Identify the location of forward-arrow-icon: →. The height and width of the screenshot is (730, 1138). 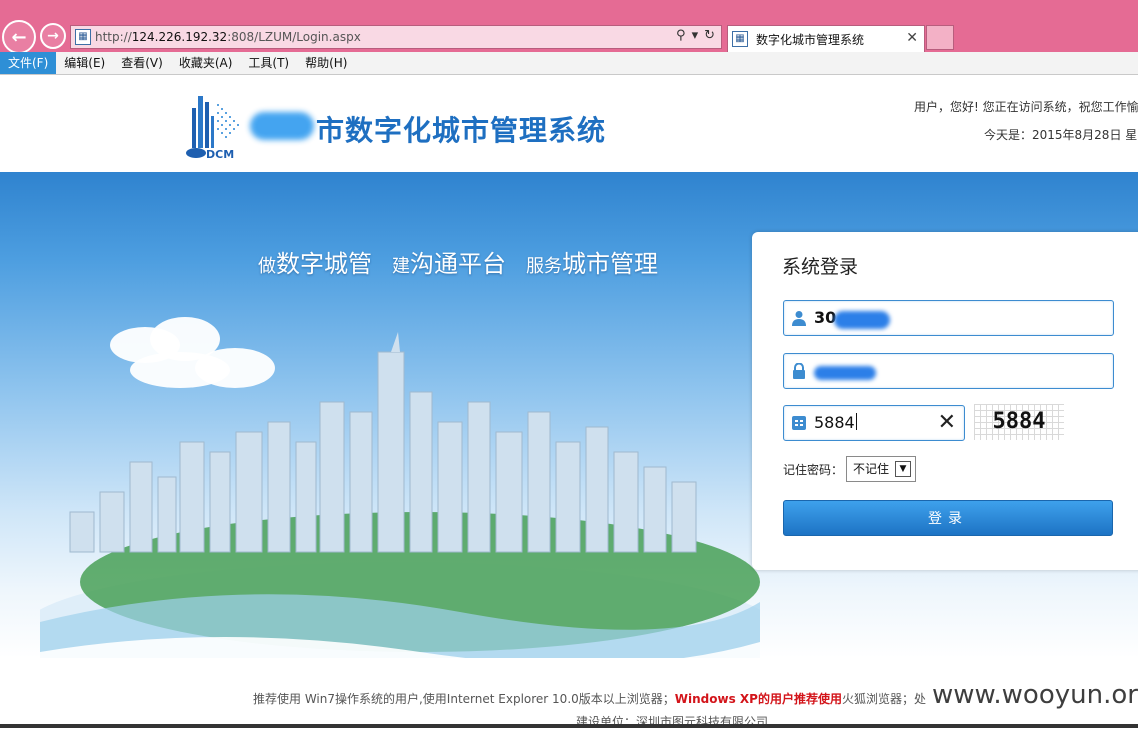
(53, 36).